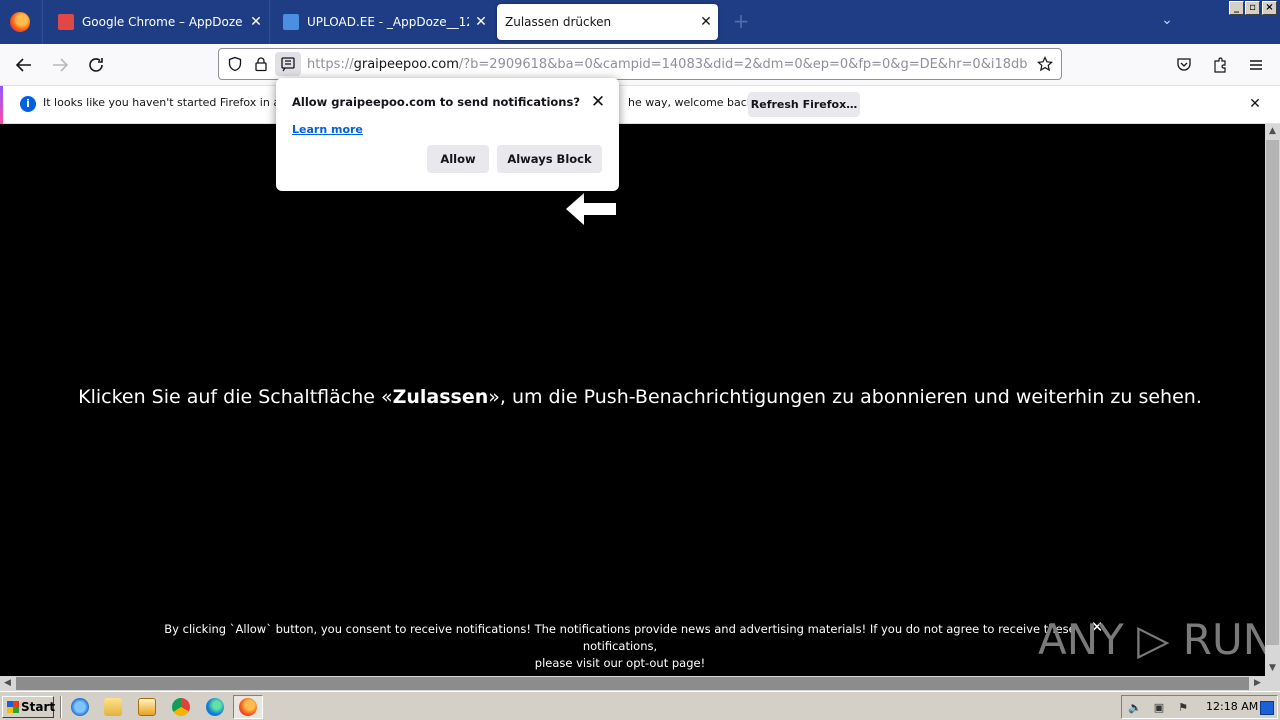  Describe the element at coordinates (1159, 708) in the screenshot. I see `network-icon: ▣` at that location.